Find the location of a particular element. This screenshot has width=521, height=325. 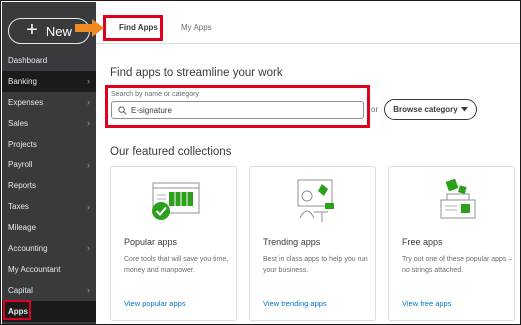

sidebar-item-label: Mileage is located at coordinates (22, 228).